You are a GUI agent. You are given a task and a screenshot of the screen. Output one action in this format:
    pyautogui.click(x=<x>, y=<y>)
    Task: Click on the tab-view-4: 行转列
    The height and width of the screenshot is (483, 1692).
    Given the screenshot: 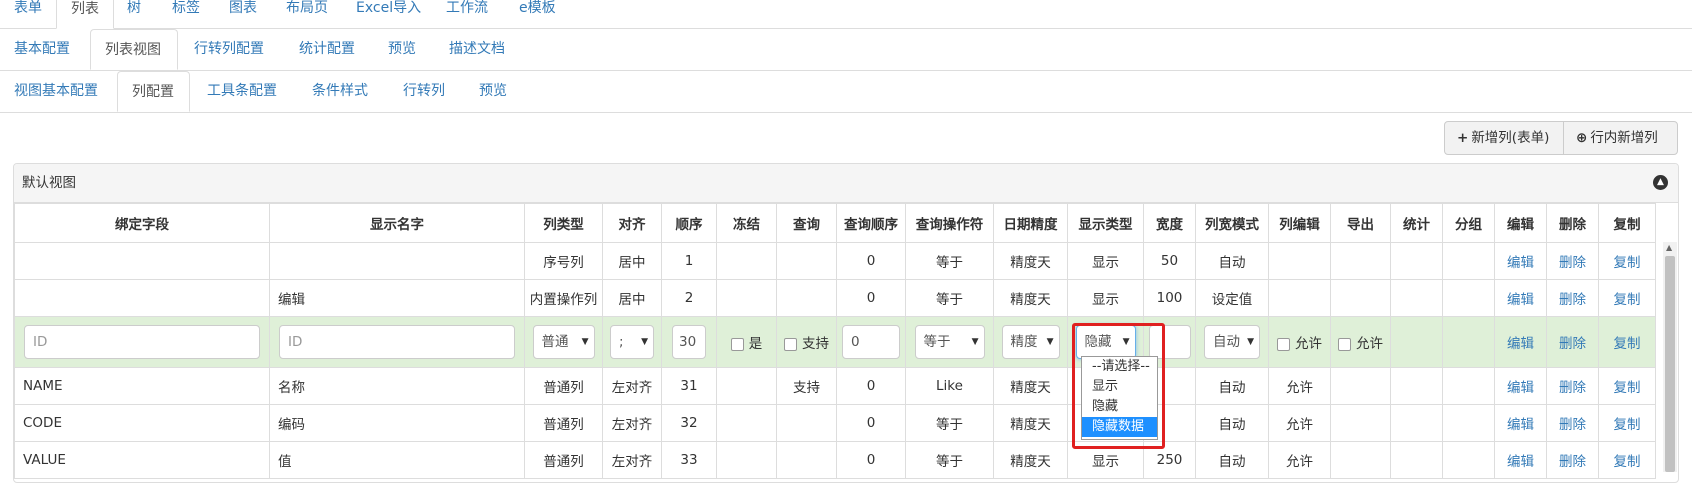 What is the action you would take?
    pyautogui.click(x=427, y=91)
    